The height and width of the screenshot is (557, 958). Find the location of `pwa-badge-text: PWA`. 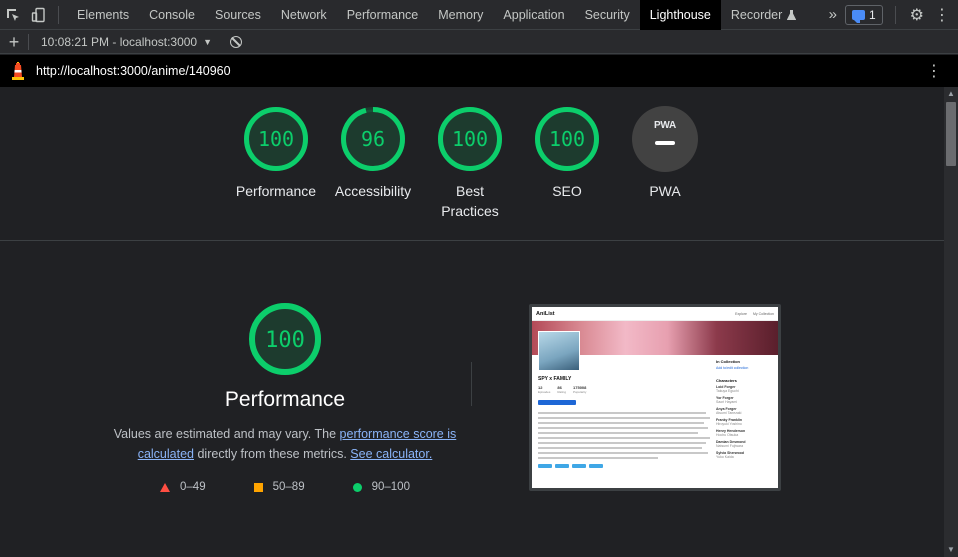

pwa-badge-text: PWA is located at coordinates (665, 125).